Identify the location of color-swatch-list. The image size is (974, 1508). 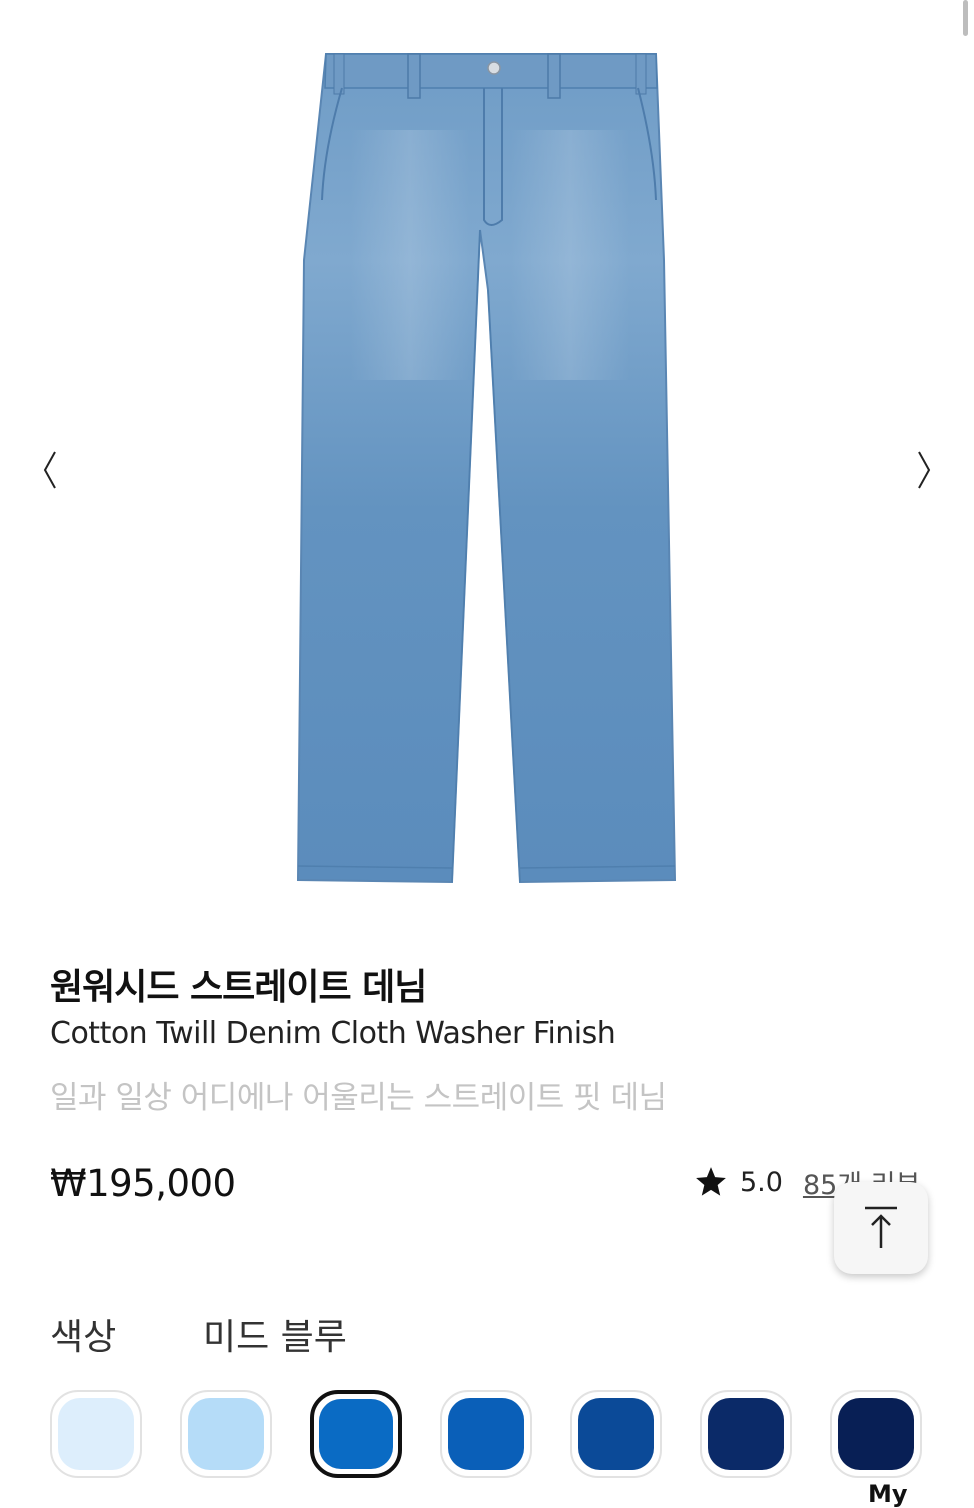
(512, 1445).